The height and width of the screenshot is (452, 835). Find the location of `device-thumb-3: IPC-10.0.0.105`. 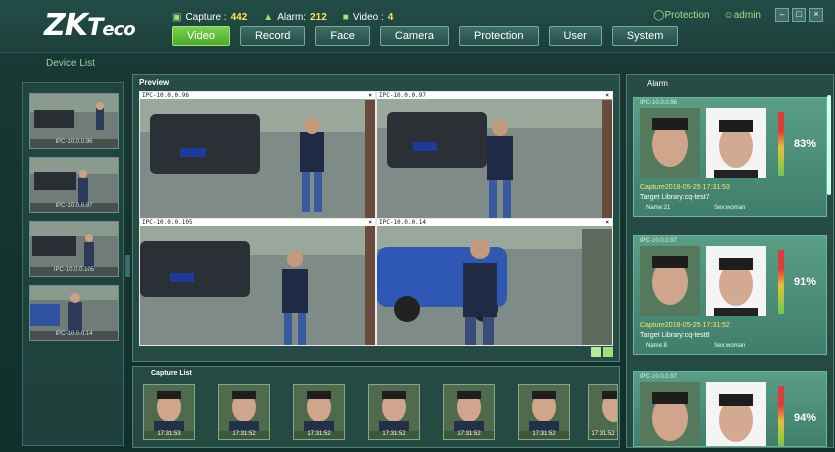

device-thumb-3: IPC-10.0.0.105 is located at coordinates (74, 249).